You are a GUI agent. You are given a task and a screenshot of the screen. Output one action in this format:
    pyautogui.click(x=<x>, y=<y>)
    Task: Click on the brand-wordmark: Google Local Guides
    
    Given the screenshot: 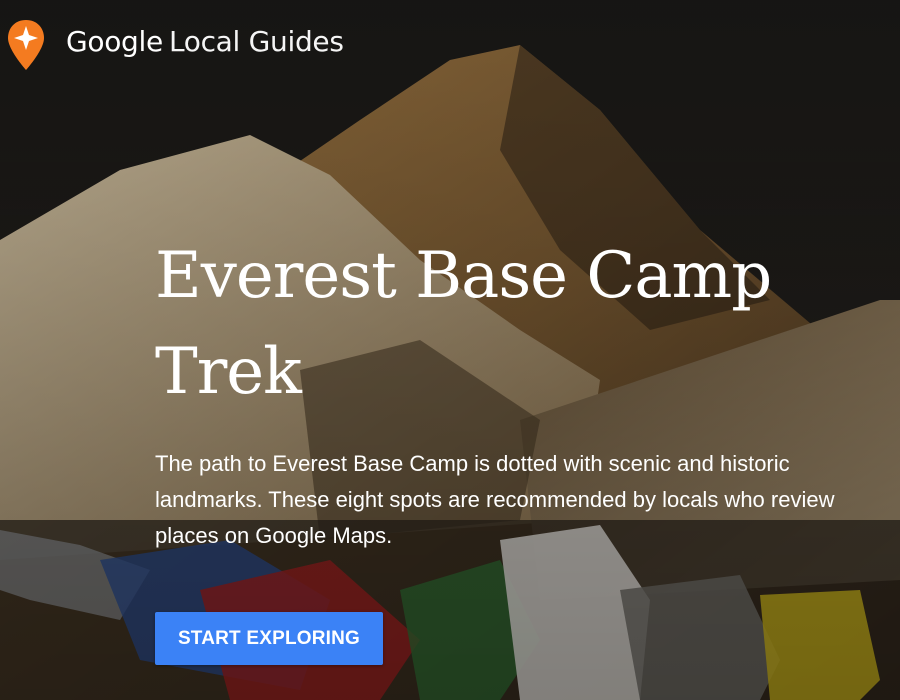 What is the action you would take?
    pyautogui.click(x=205, y=41)
    